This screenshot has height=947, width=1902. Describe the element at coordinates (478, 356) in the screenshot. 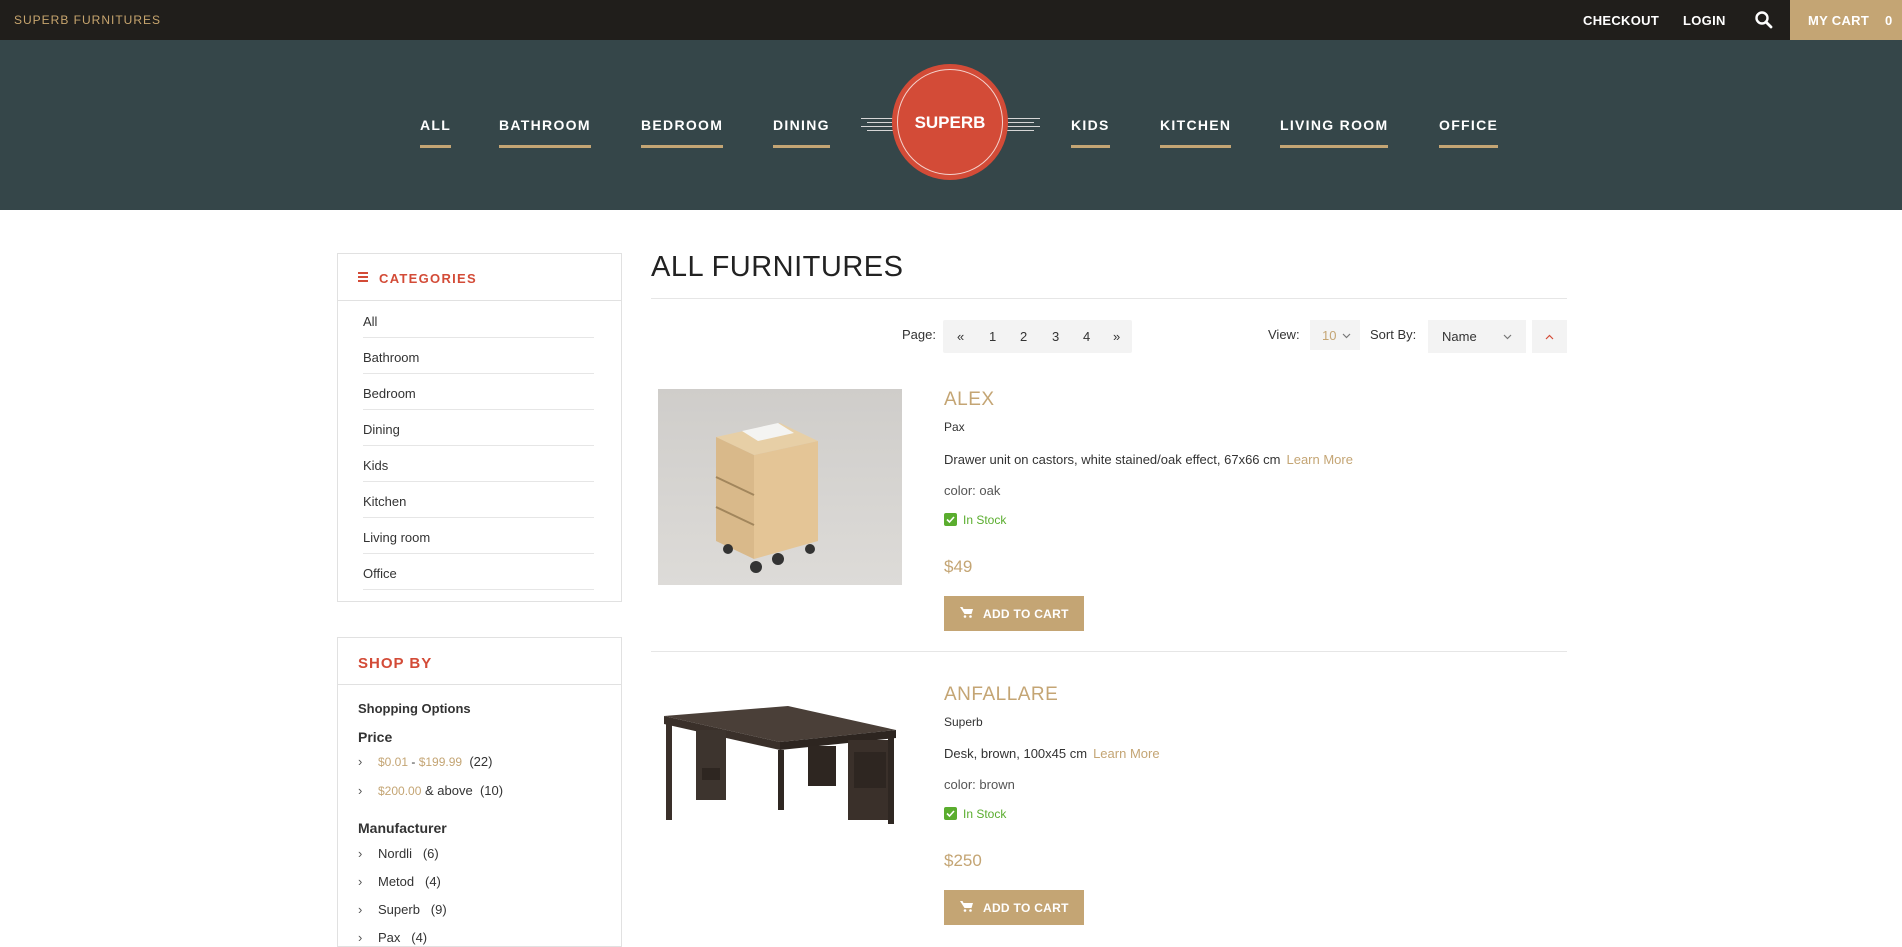

I see `category-item-bathroom: Bathroom` at that location.